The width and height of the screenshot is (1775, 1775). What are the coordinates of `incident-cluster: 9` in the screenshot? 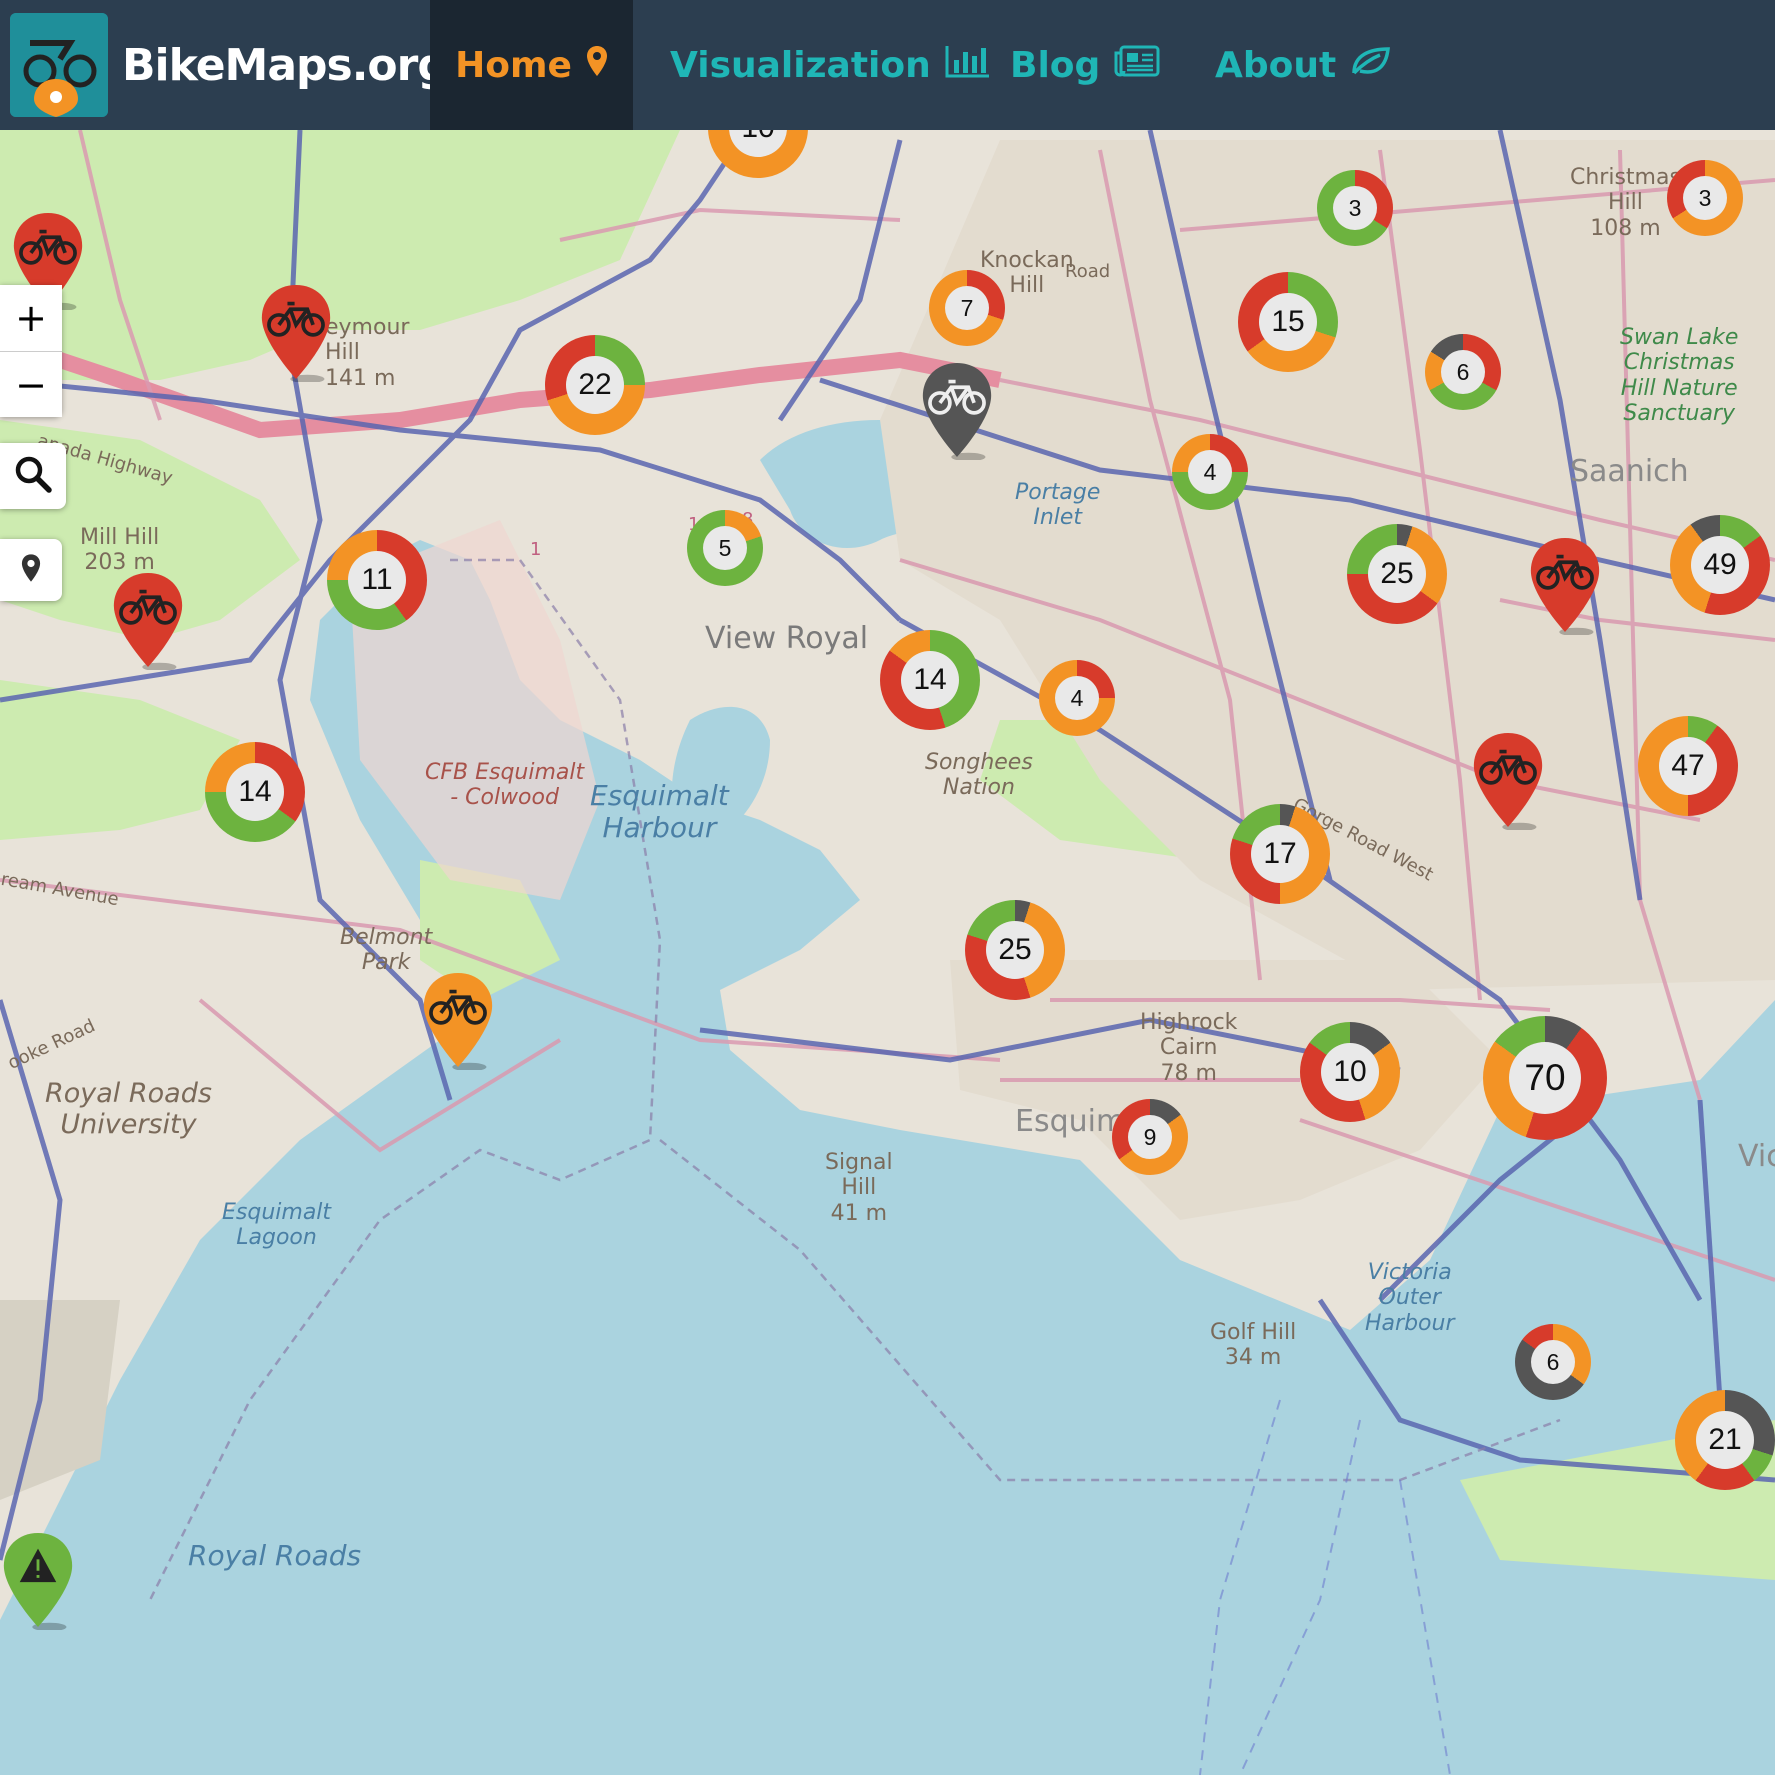 It's located at (1150, 1137).